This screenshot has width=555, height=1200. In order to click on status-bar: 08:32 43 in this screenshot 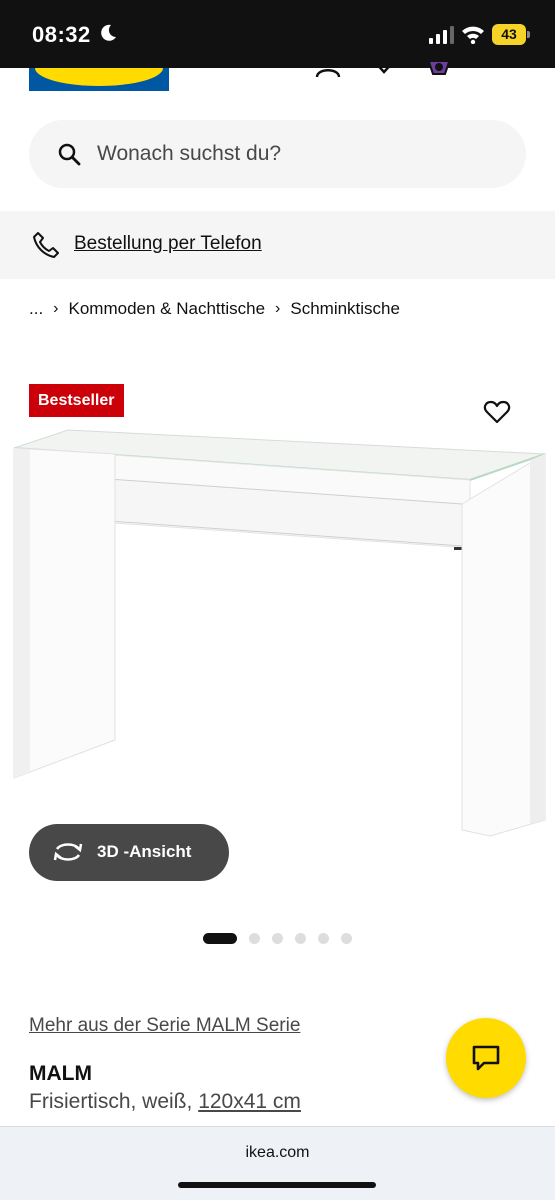, I will do `click(277, 34)`.